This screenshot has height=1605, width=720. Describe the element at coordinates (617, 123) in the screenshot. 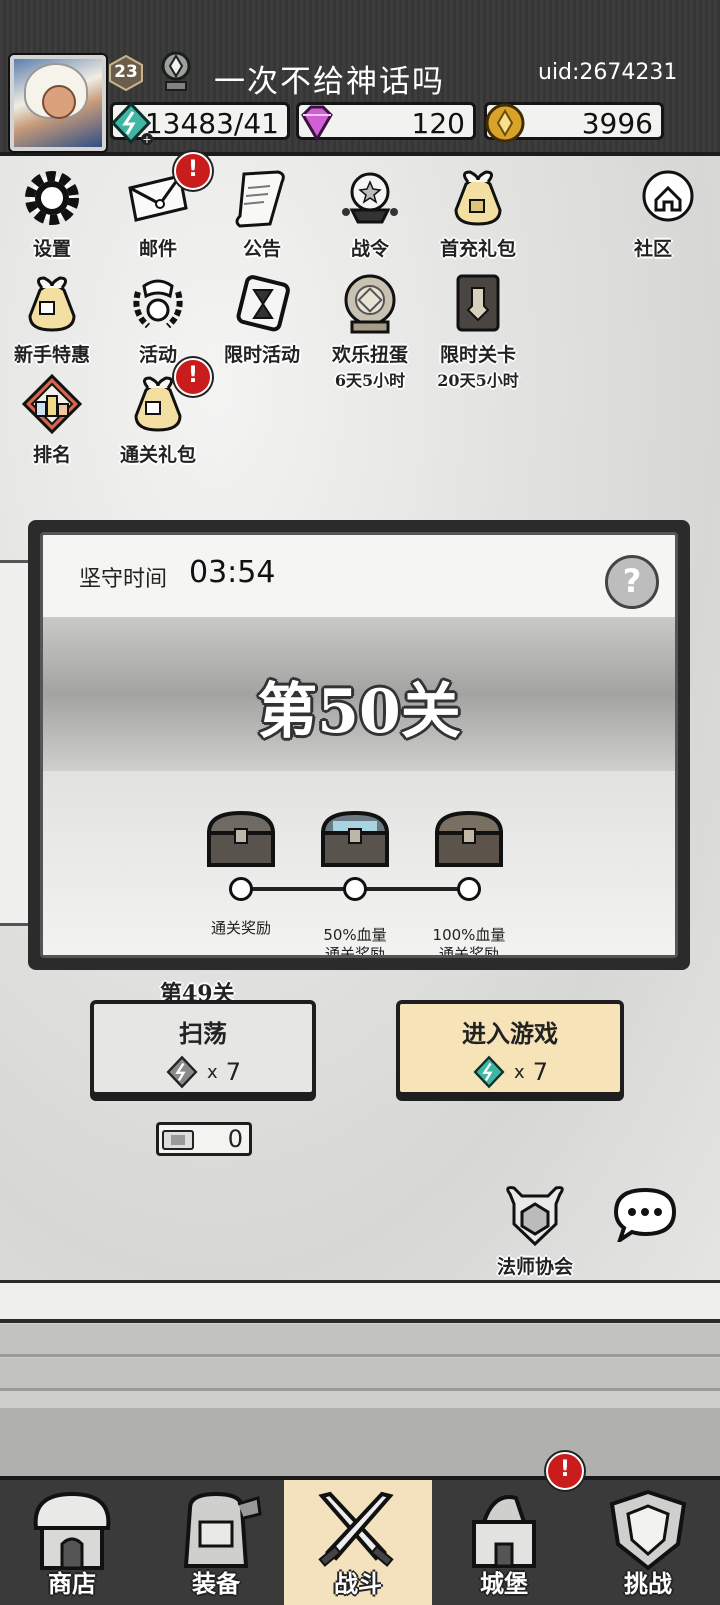

I see `gold-value: 3996` at that location.